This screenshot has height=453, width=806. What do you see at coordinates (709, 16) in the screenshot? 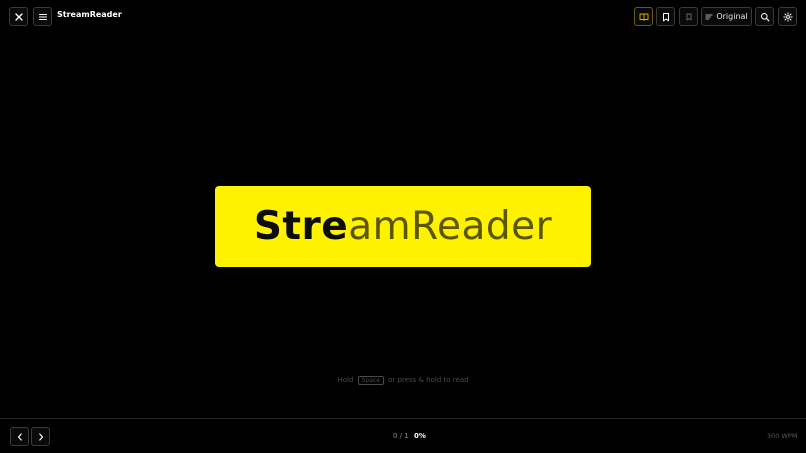
I see `lines-icon` at bounding box center [709, 16].